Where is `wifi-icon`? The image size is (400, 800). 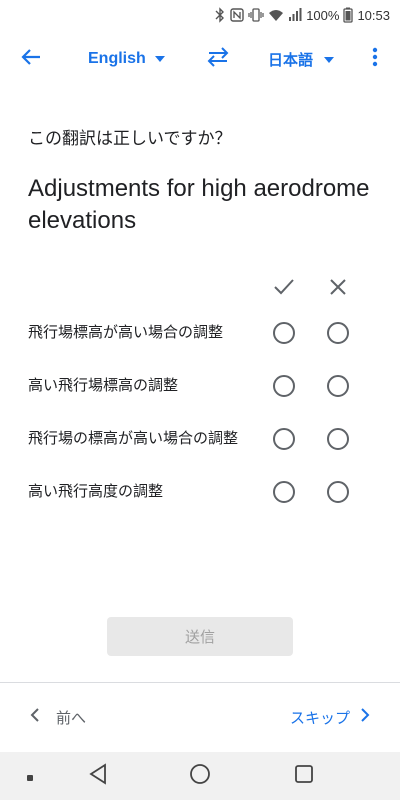
wifi-icon is located at coordinates (276, 15).